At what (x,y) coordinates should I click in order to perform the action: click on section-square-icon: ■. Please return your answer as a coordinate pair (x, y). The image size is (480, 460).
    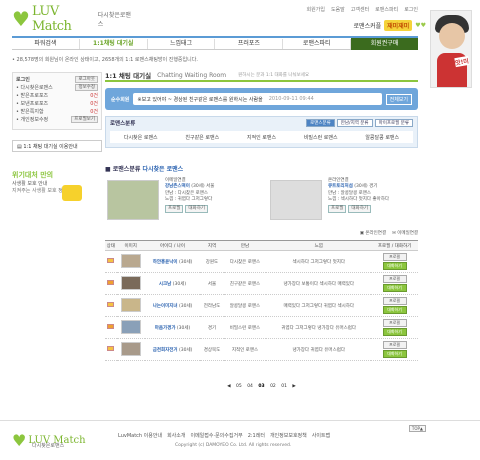
    Looking at the image, I should click on (109, 169).